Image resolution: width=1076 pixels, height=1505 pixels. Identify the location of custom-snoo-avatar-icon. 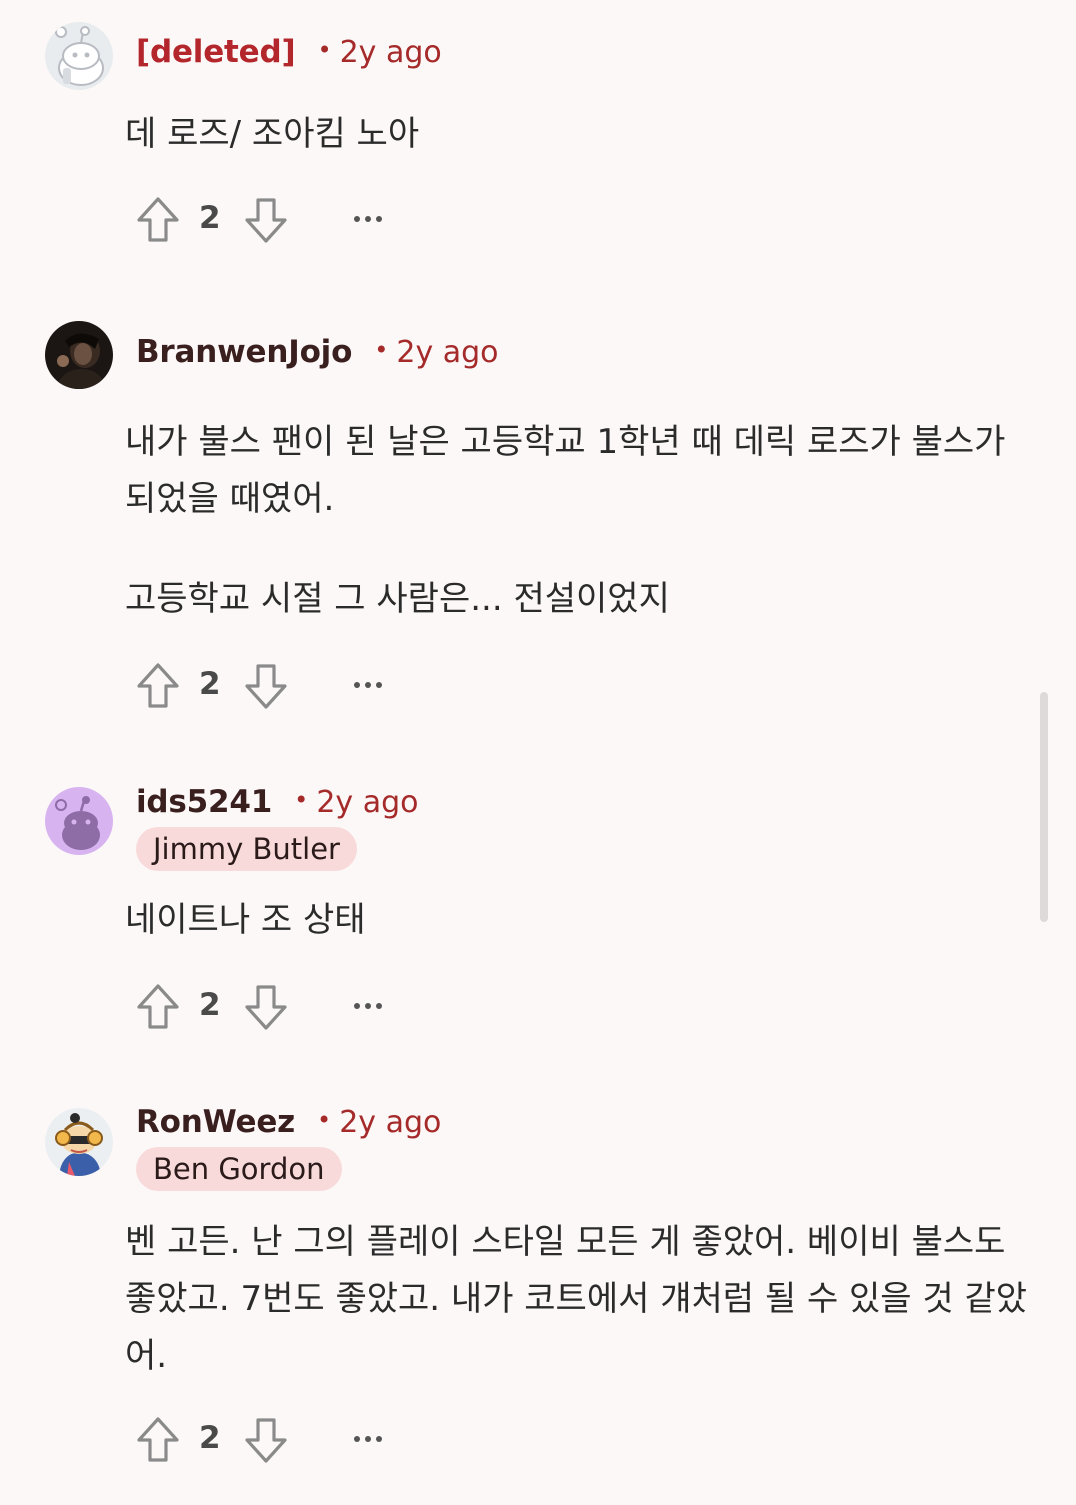
(79, 1142).